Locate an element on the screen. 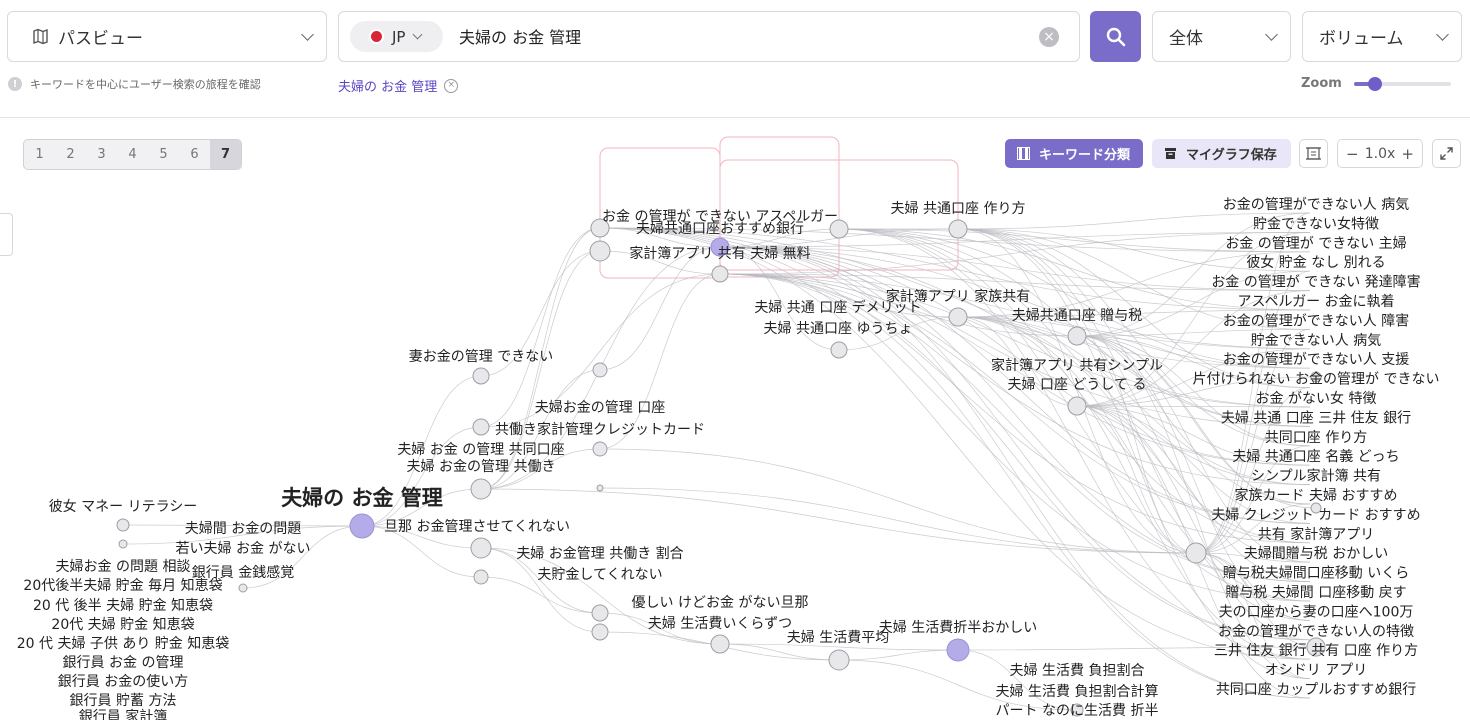 This screenshot has height=720, width=1470. keyword-search-input is located at coordinates (739, 35).